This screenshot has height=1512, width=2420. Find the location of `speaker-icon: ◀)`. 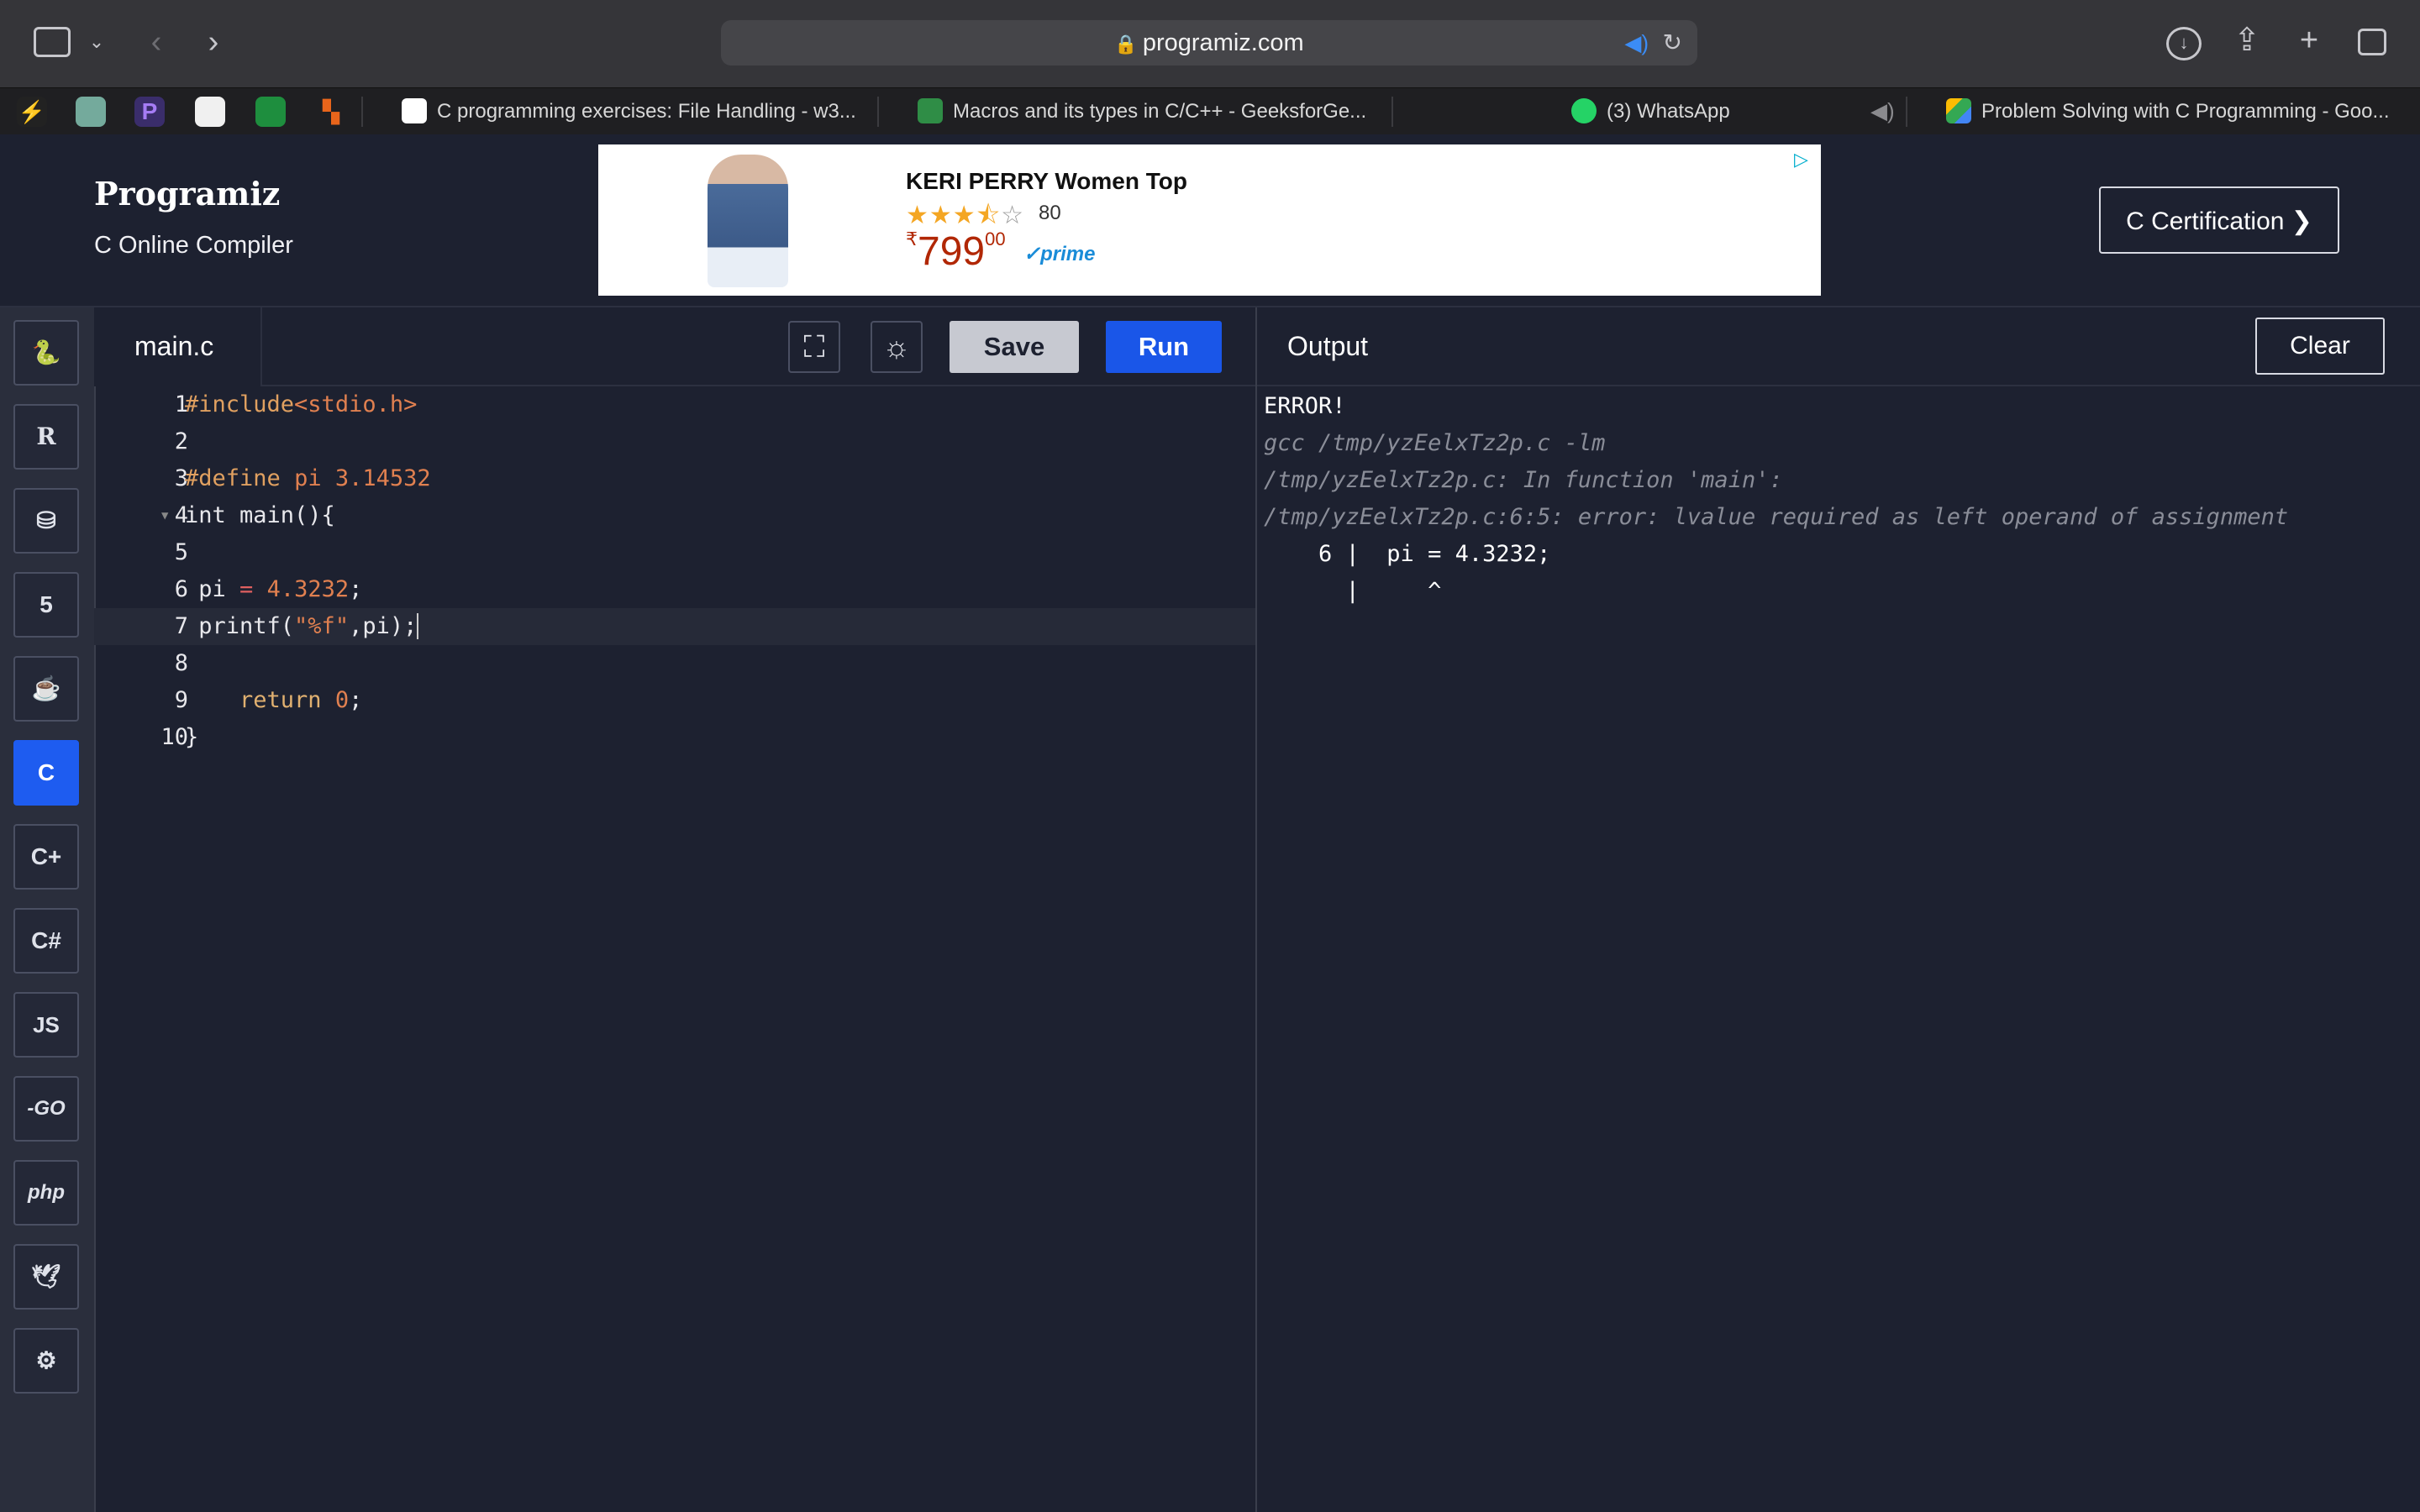

speaker-icon: ◀) is located at coordinates (1882, 111).